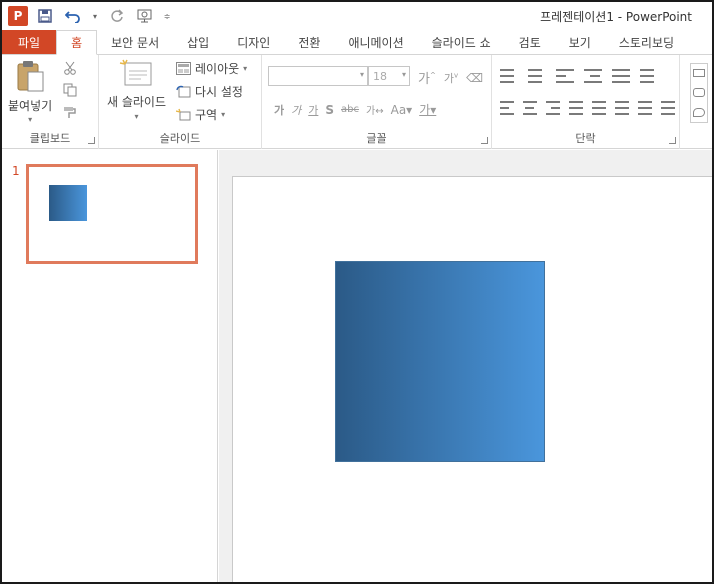 The image size is (714, 584). What do you see at coordinates (647, 76) in the screenshot?
I see `columns-icon` at bounding box center [647, 76].